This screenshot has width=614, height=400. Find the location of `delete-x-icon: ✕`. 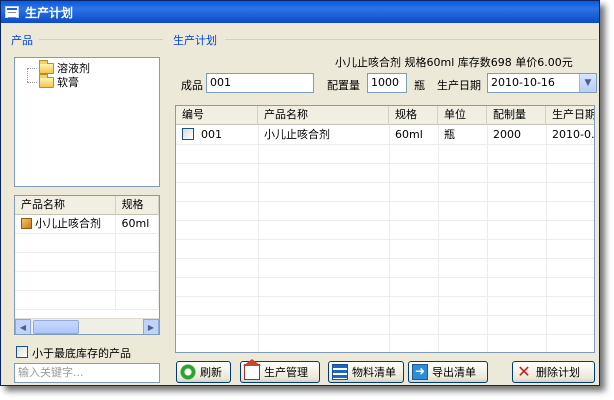

delete-x-icon: ✕ is located at coordinates (524, 371).